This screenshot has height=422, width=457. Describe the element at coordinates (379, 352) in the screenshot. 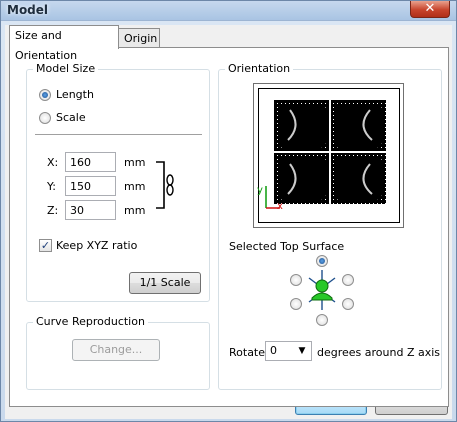

I see `rotate-suffix: degrees around Z axis` at that location.